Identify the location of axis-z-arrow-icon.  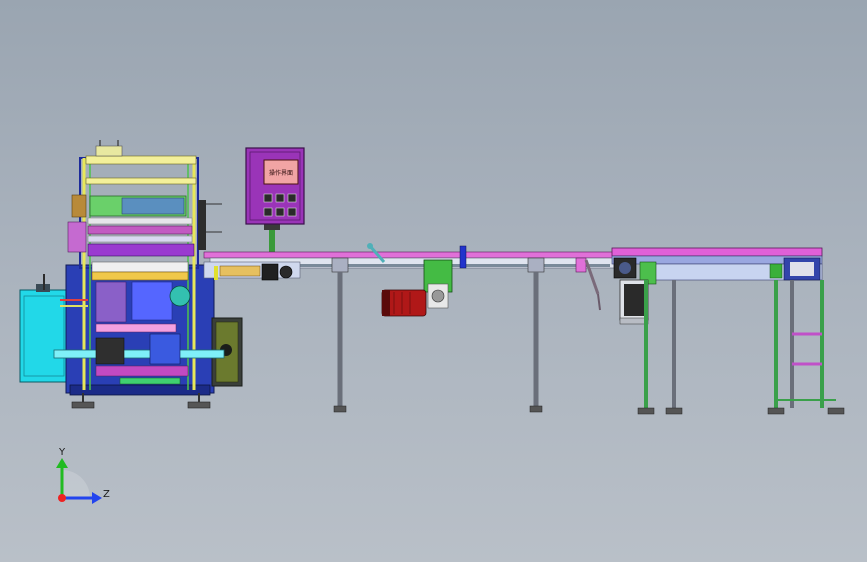
(97, 498).